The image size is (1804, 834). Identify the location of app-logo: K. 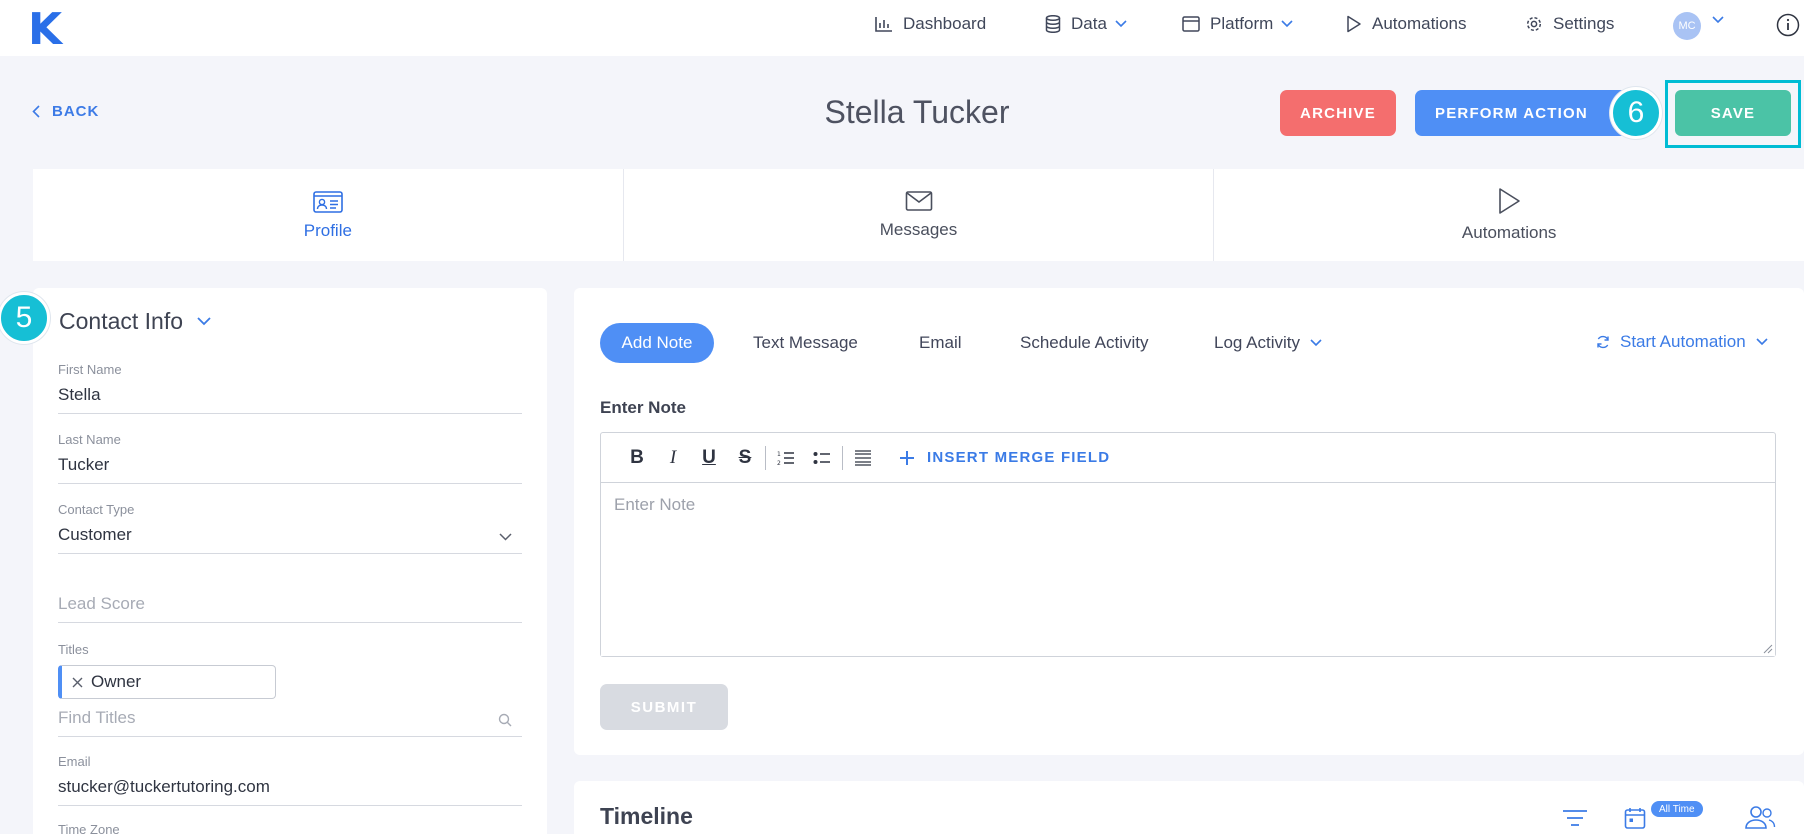
(45, 29).